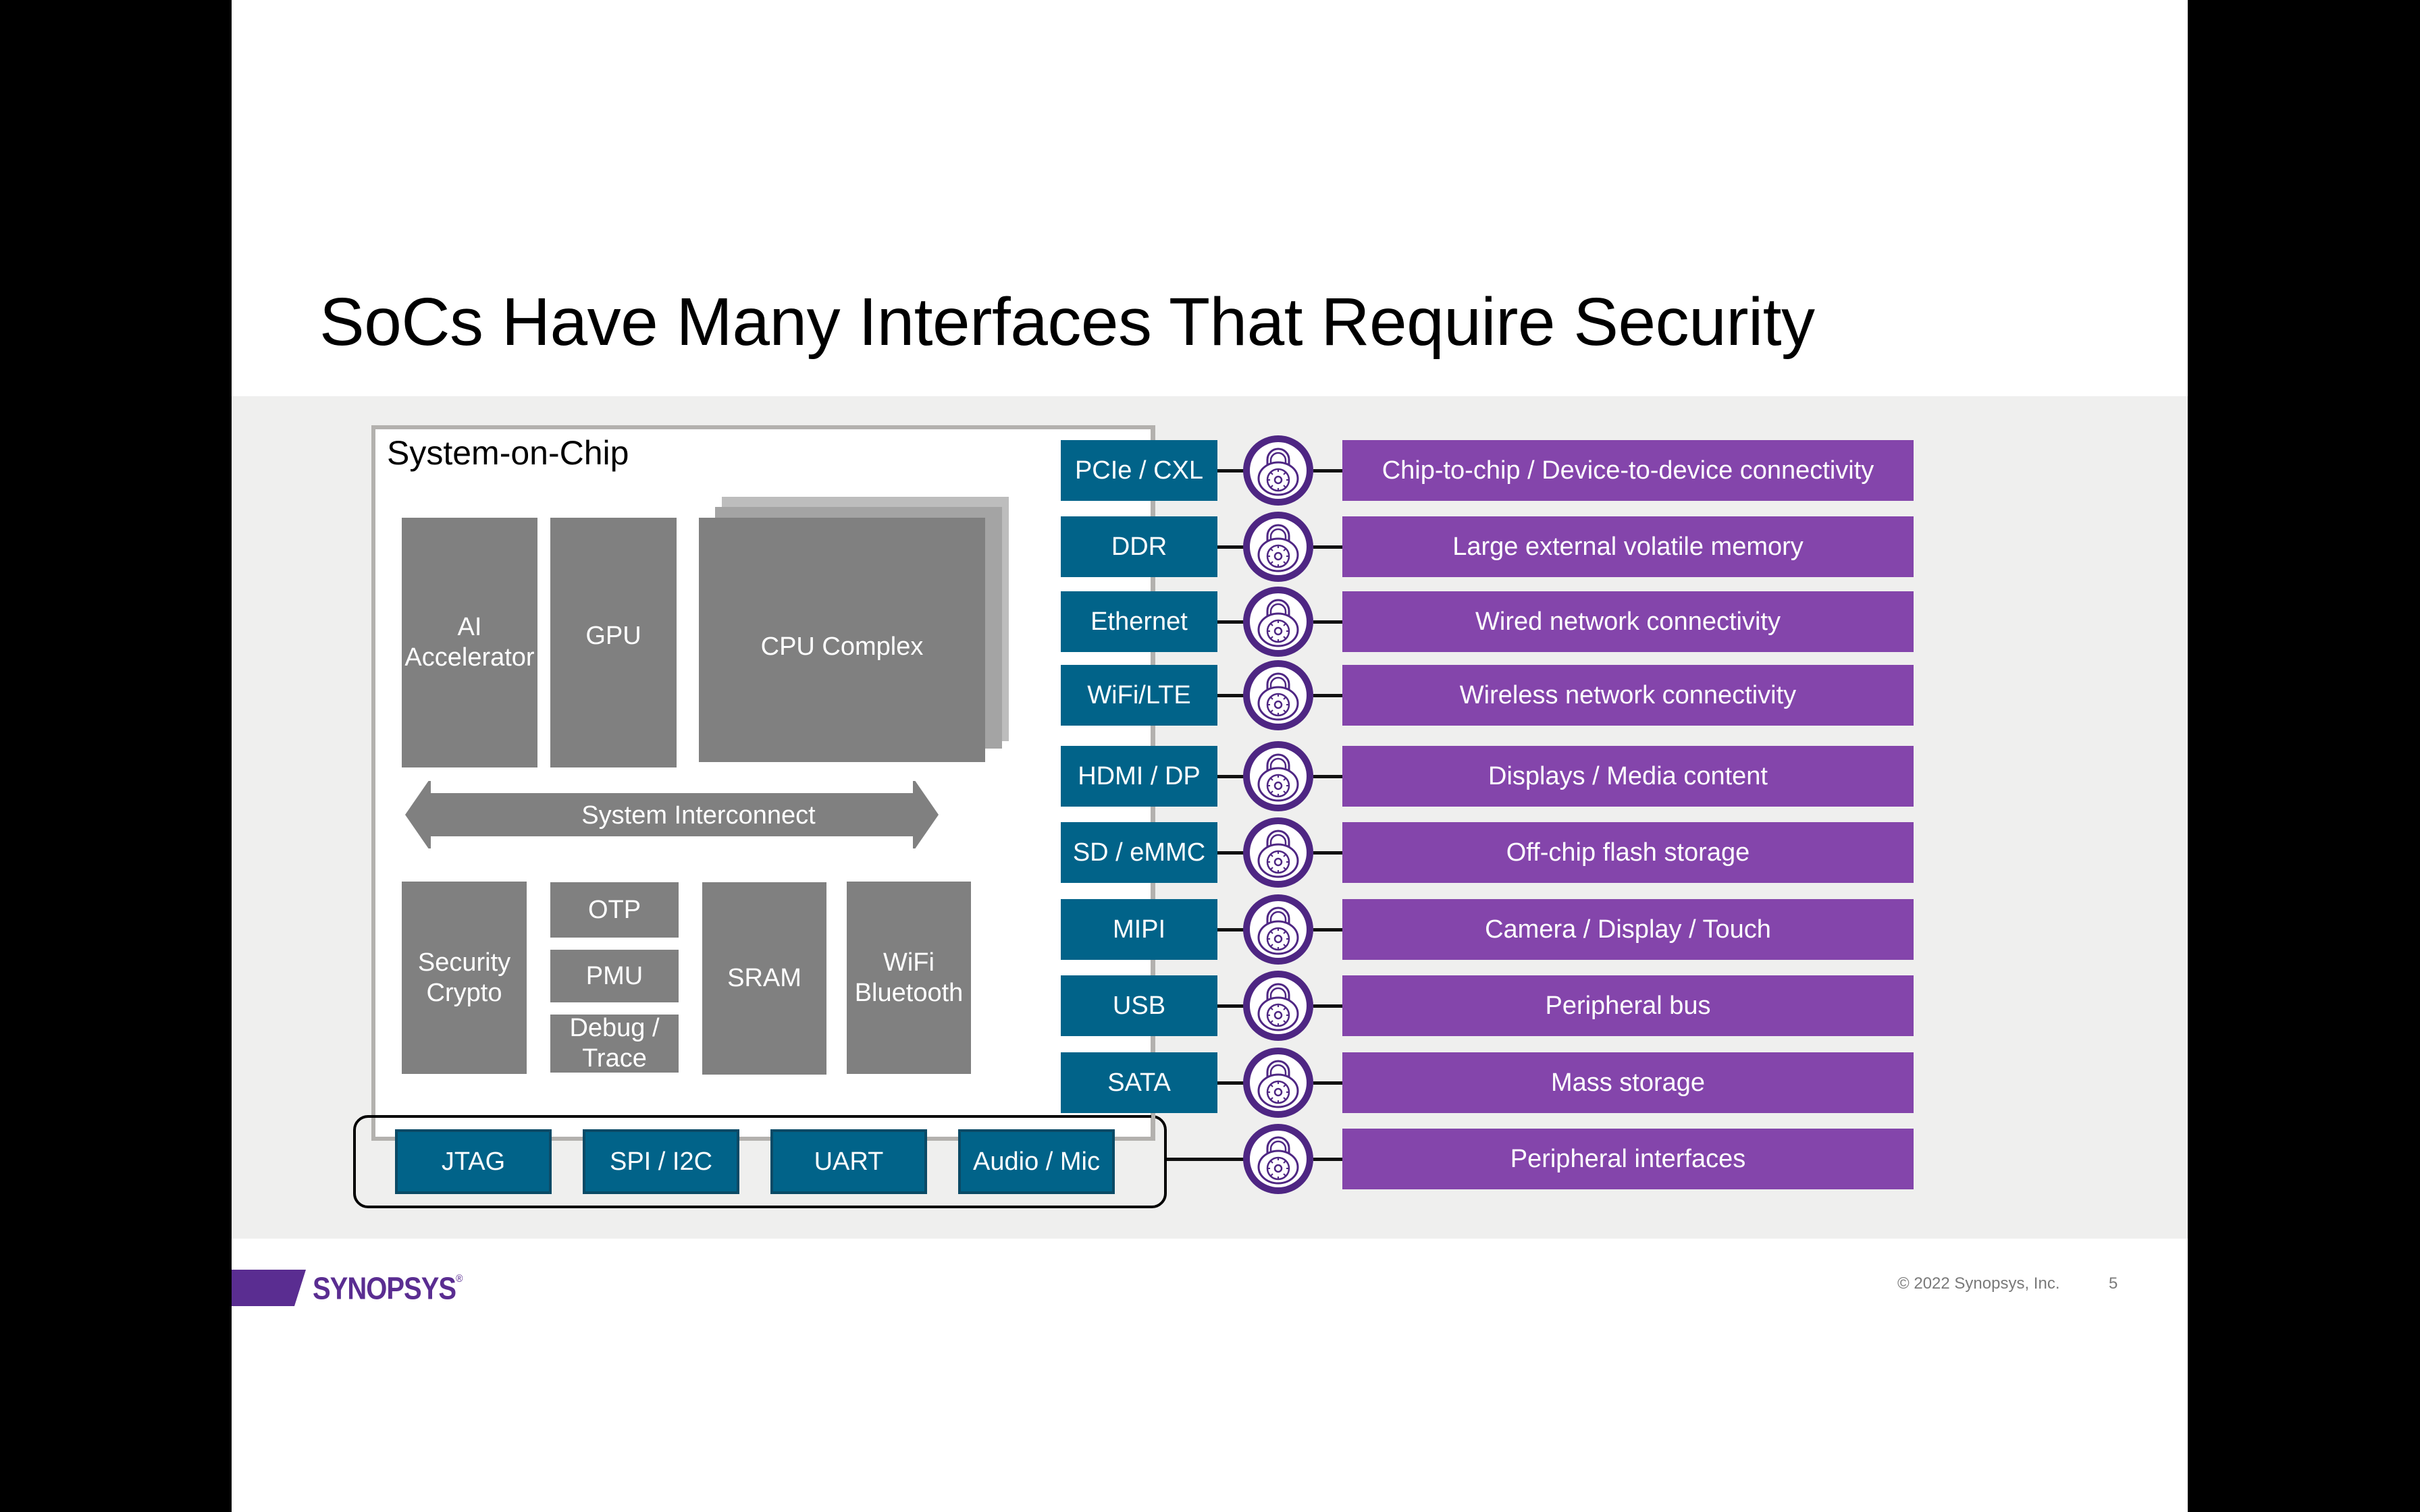  What do you see at coordinates (842, 646) in the screenshot?
I see `cpu-complex-label: CPU Complex` at bounding box center [842, 646].